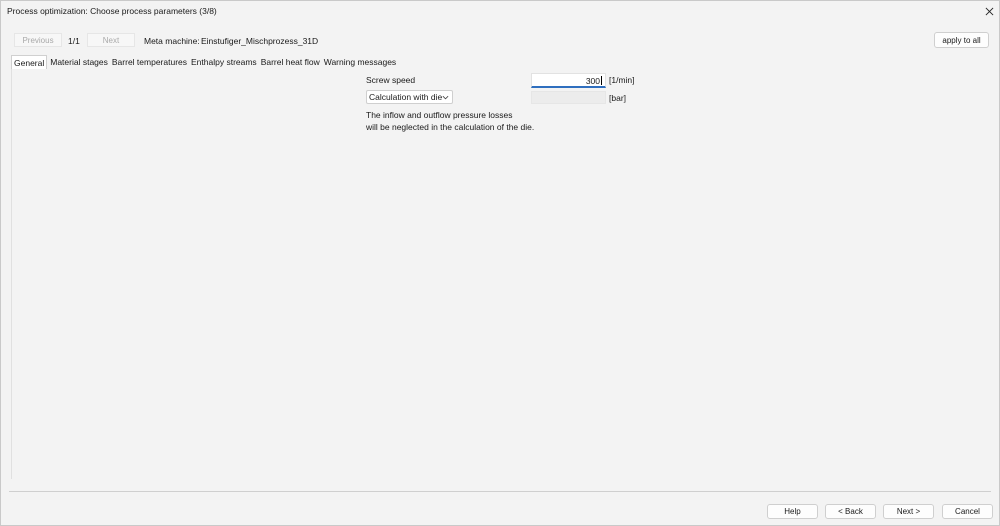 The height and width of the screenshot is (526, 1000). I want to click on meta-machine-value: Einstufiger_Mischprozess_31D, so click(260, 41).